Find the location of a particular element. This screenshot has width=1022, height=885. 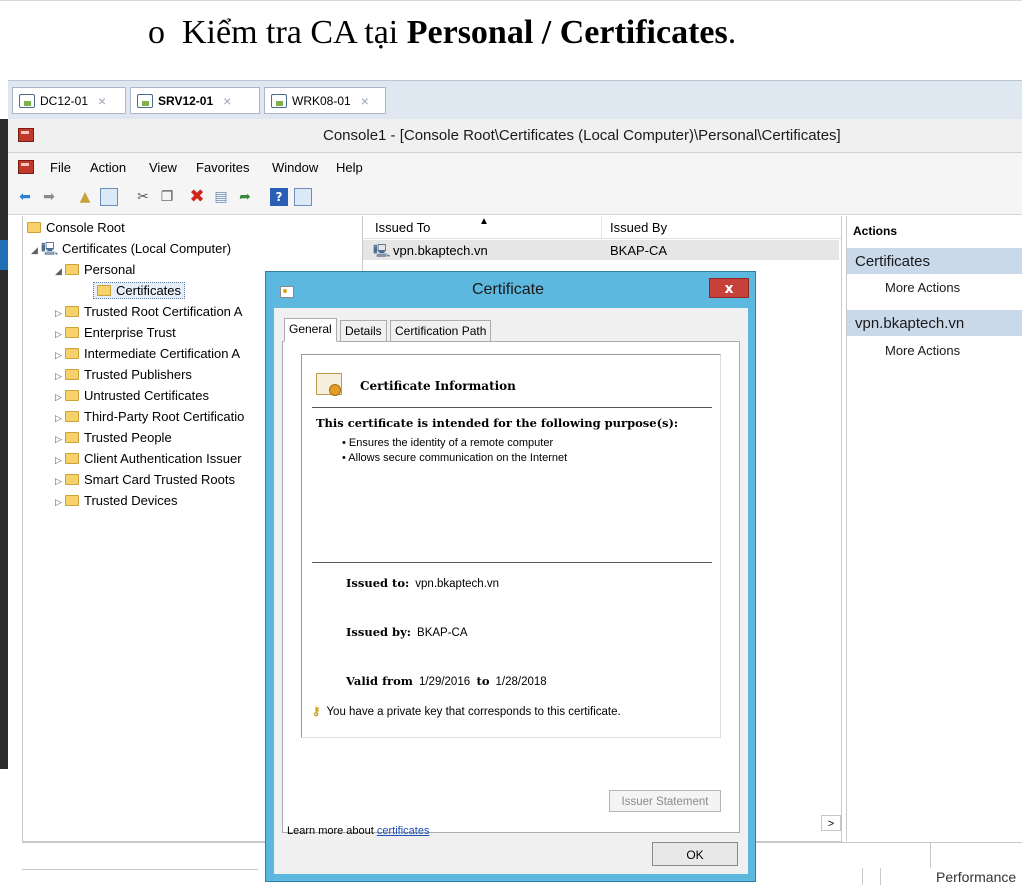

tab-general: General is located at coordinates (310, 330).